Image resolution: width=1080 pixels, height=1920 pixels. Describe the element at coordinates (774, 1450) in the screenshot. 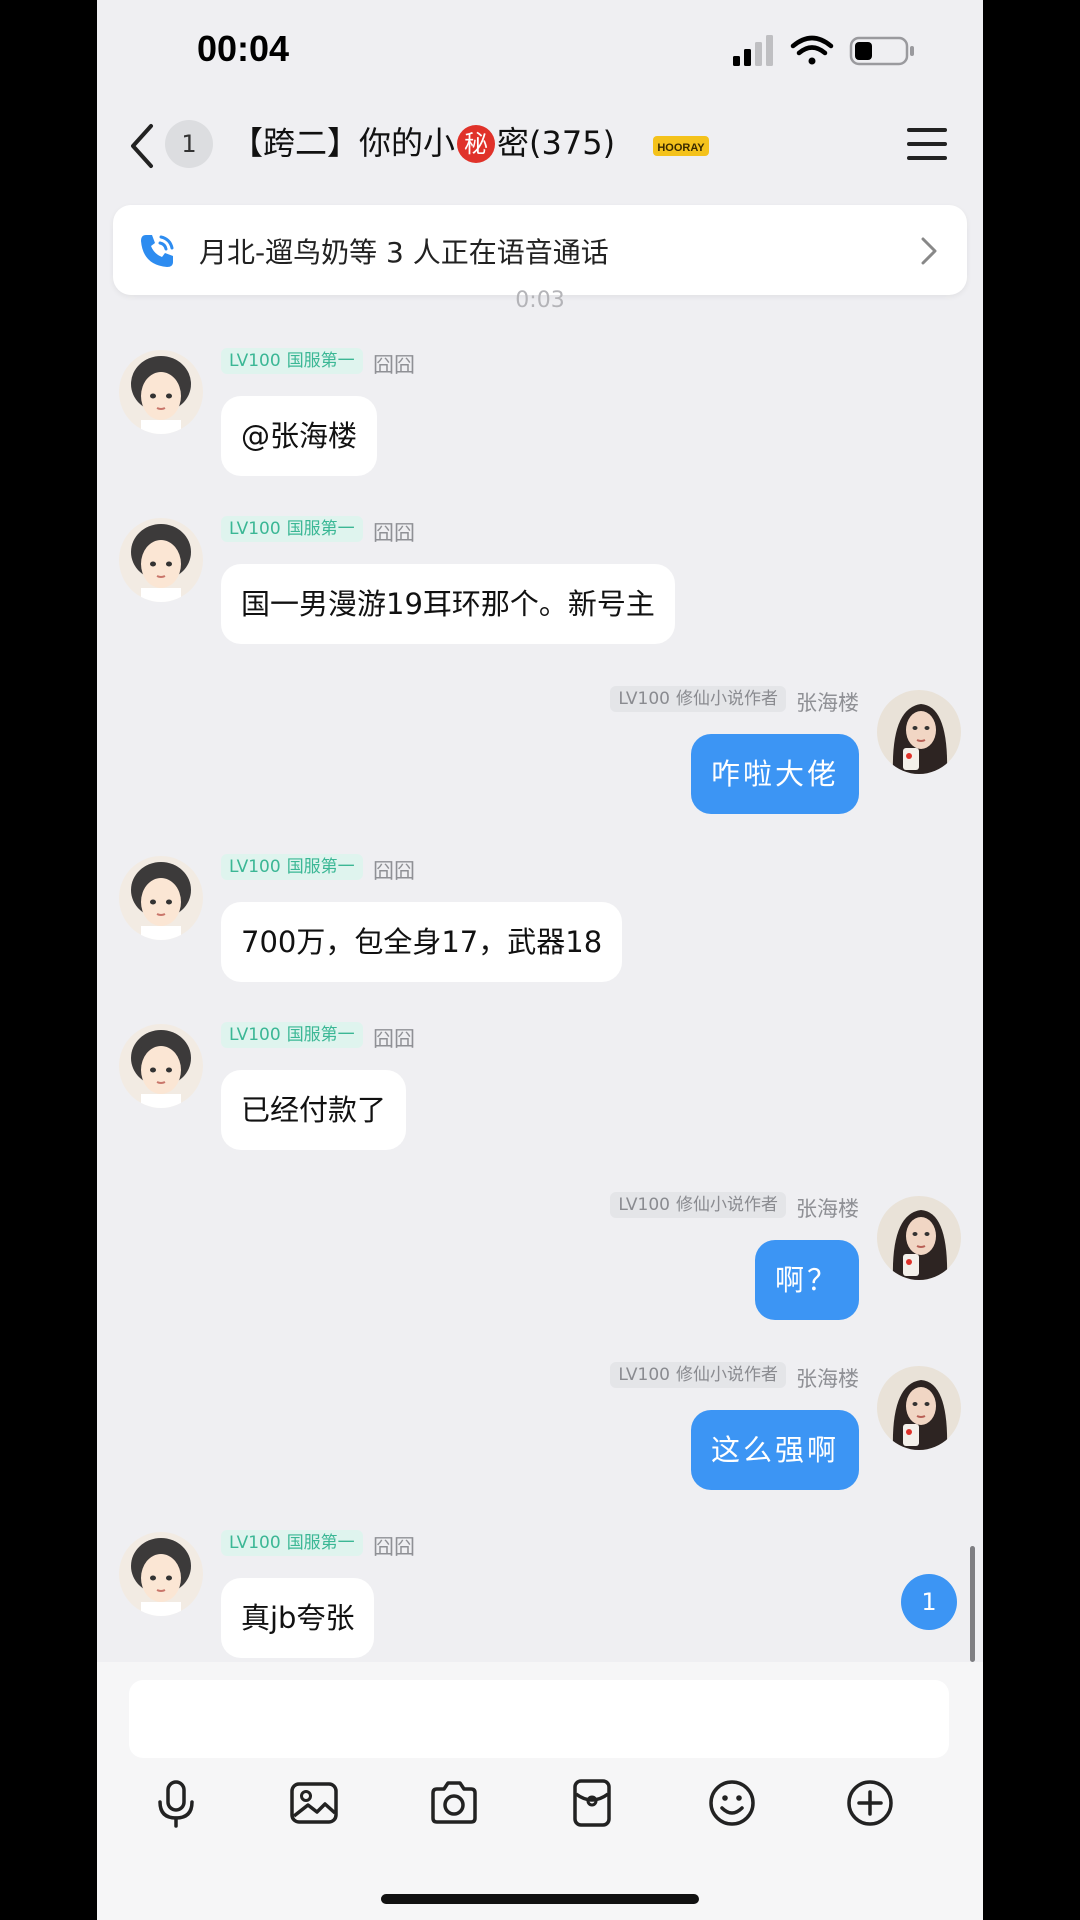

I see `message-bubble: 这么强啊` at that location.